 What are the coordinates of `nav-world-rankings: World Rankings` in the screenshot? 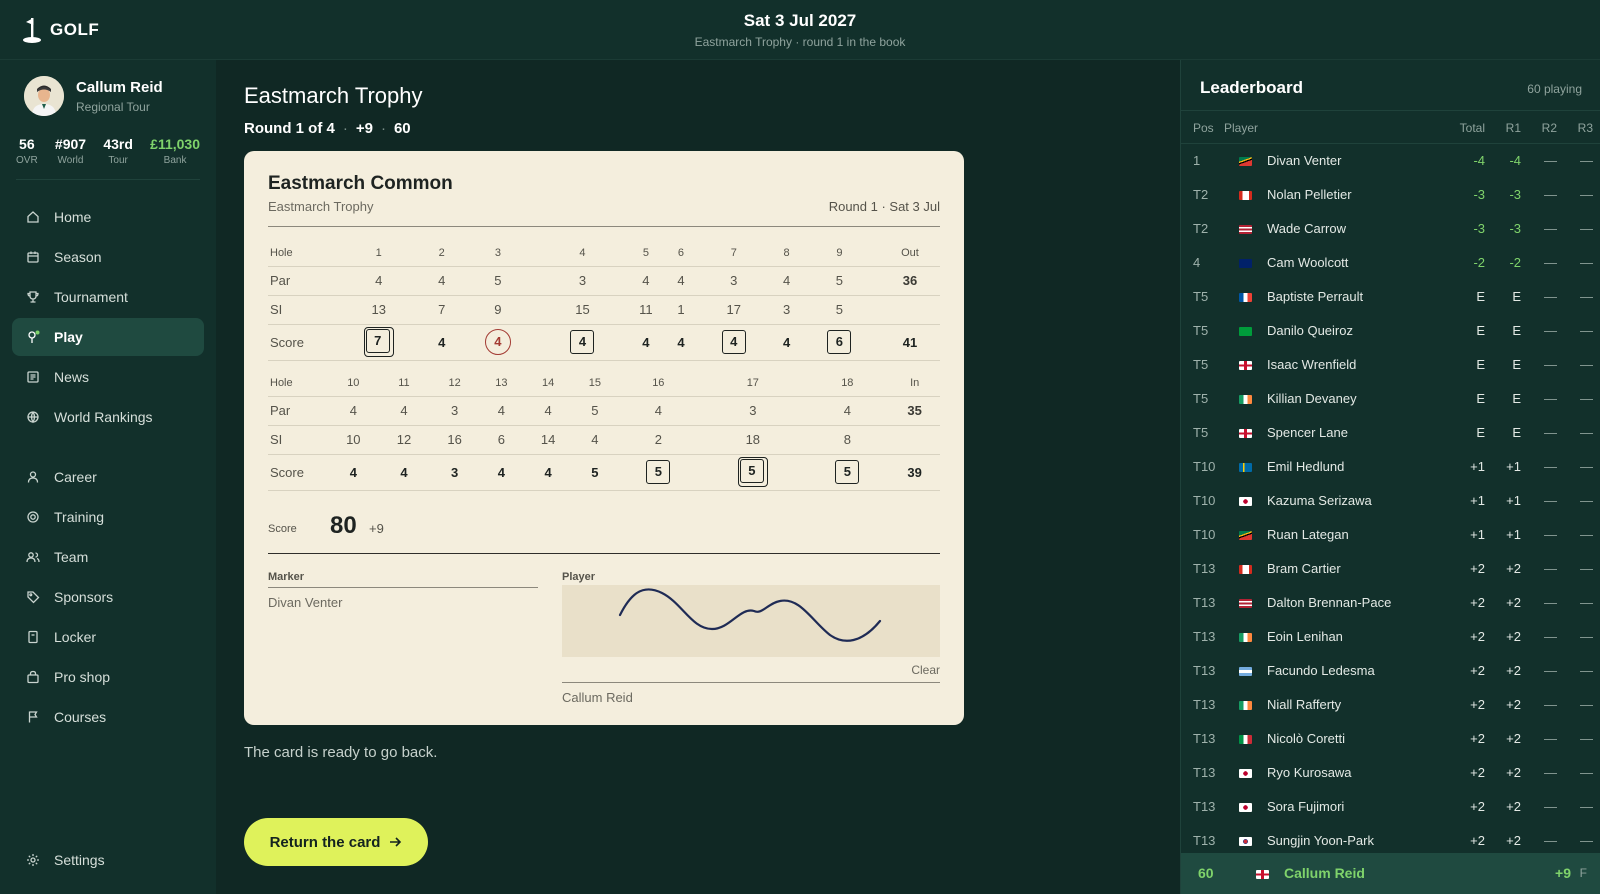 It's located at (108, 417).